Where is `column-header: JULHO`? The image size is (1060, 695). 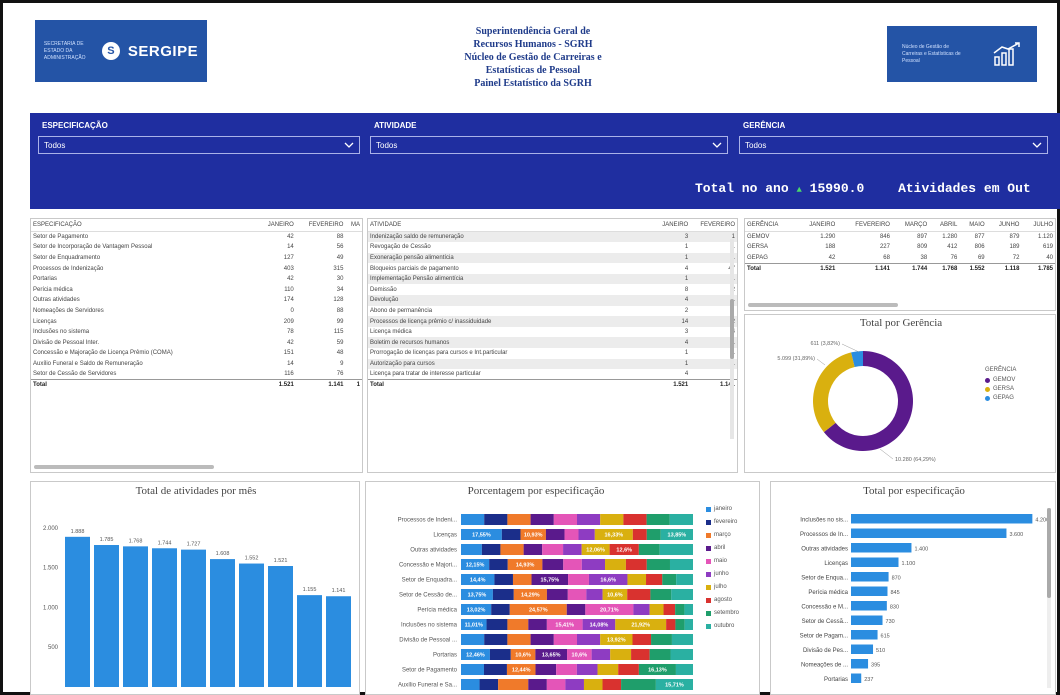
column-header: JULHO is located at coordinates (1038, 225).